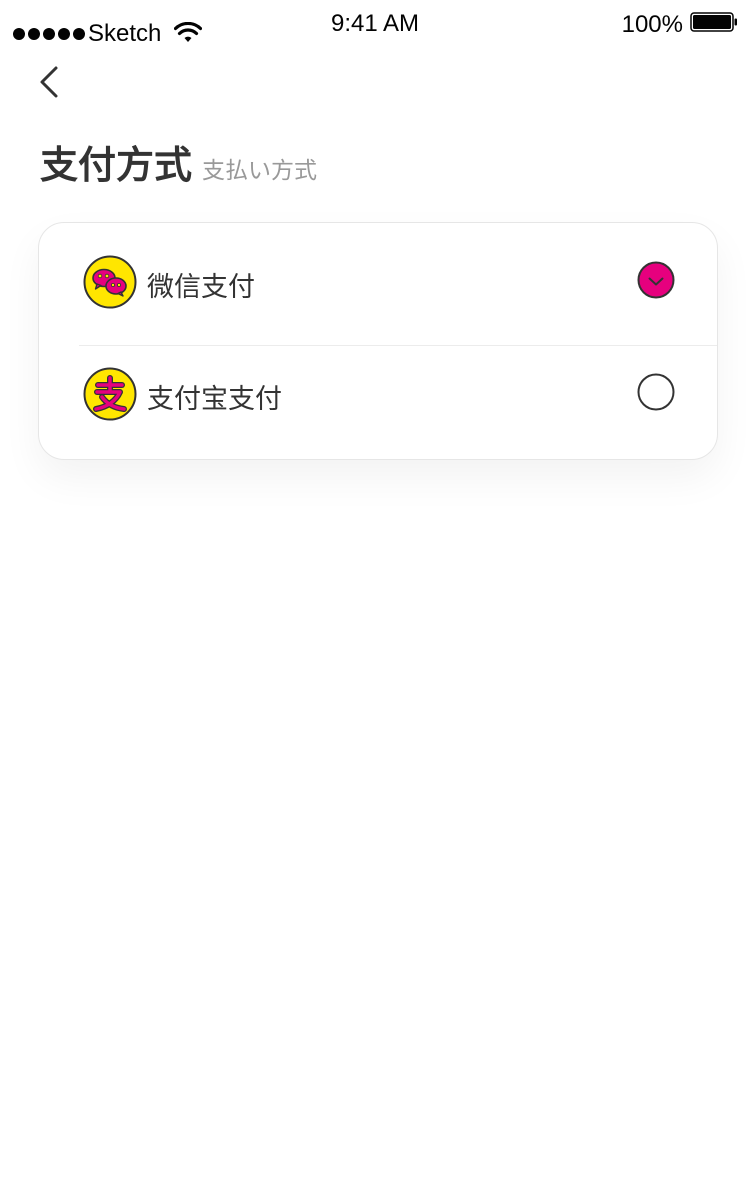 The image size is (750, 1202). I want to click on radio-checked-icon, so click(656, 280).